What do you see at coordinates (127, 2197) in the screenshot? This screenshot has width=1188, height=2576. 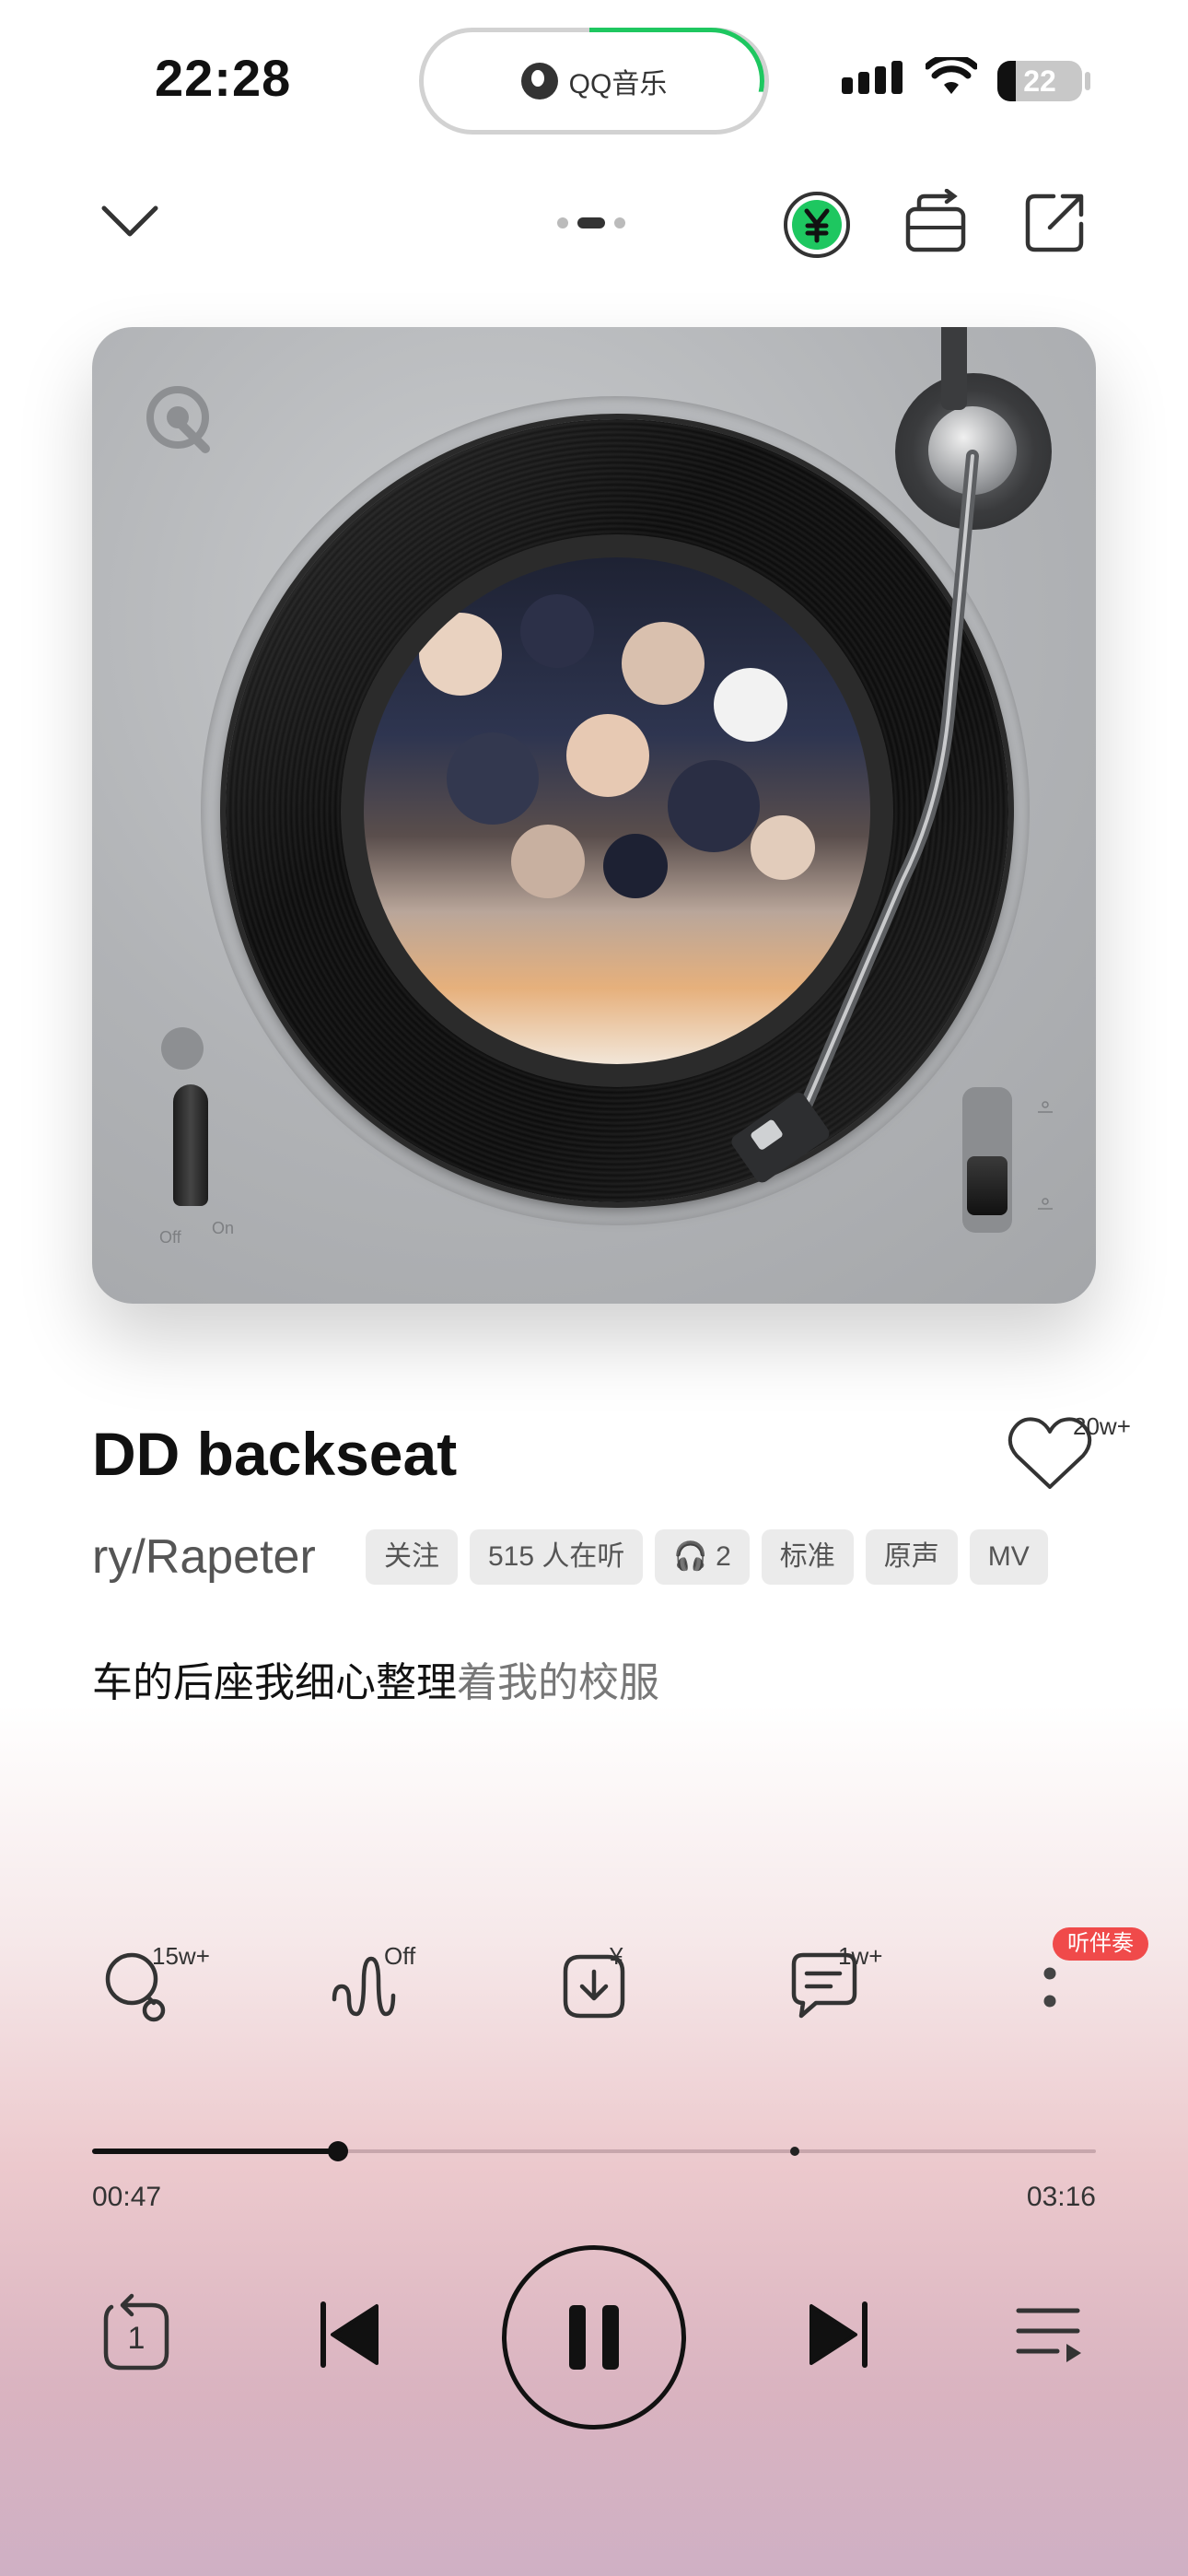 I see `current-time: 00:47` at bounding box center [127, 2197].